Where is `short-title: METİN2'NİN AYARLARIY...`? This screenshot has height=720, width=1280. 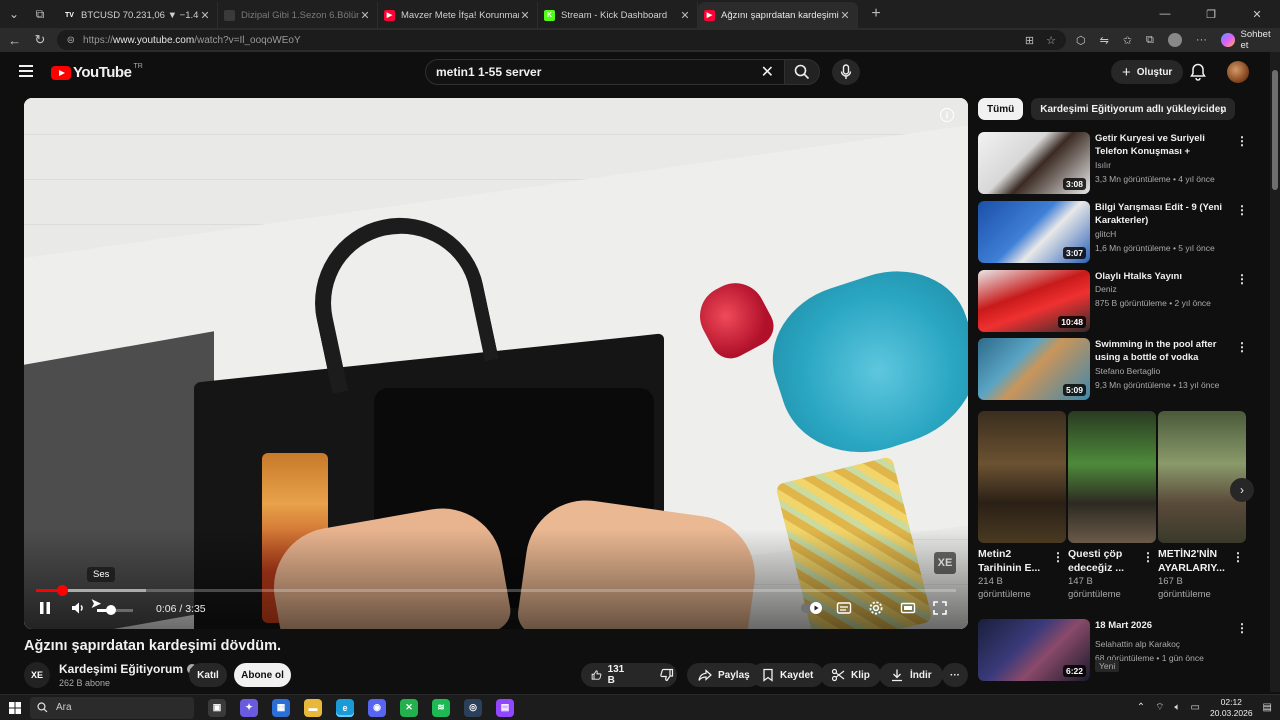 short-title: METİN2'NİN AYARLARIY... is located at coordinates (1193, 561).